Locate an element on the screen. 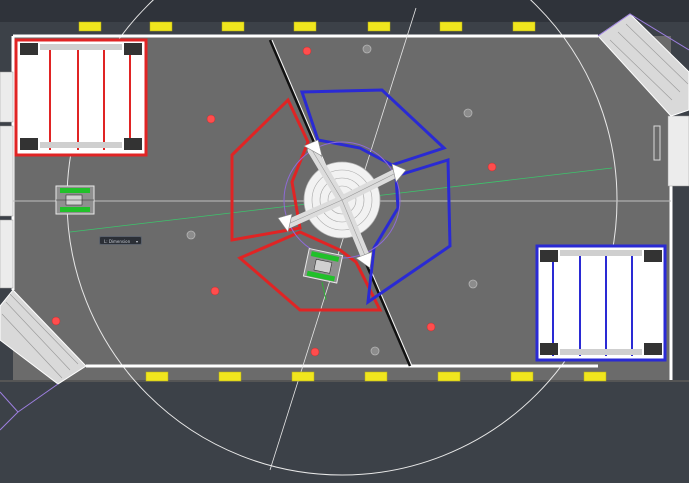 Image resolution: width=689 pixels, height=483 pixels. right-wall-panel is located at coordinates (678, 151).